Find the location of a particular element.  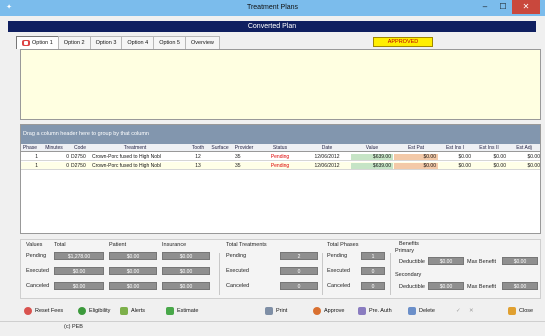

insurance-header: Insurance is located at coordinates (174, 245).